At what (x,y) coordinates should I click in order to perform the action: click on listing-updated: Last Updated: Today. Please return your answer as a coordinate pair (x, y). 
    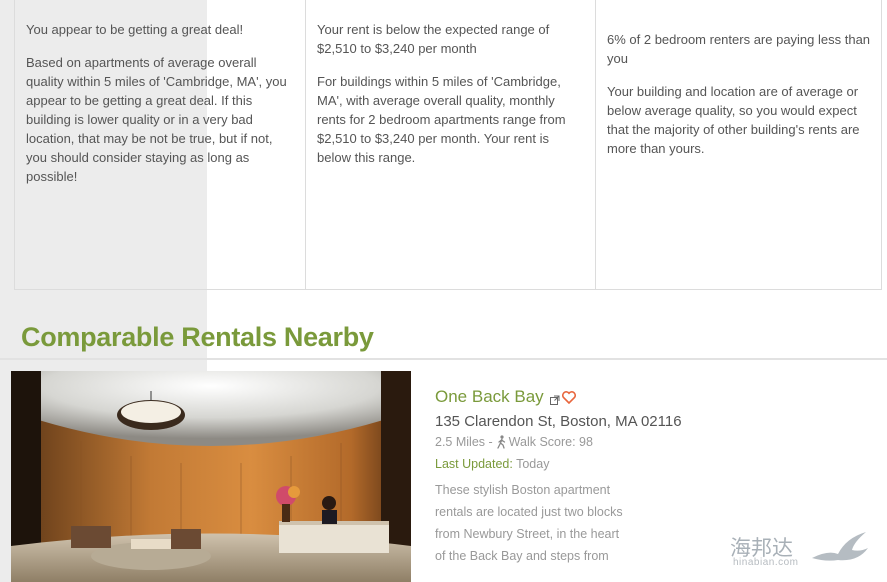
    Looking at the image, I should click on (492, 464).